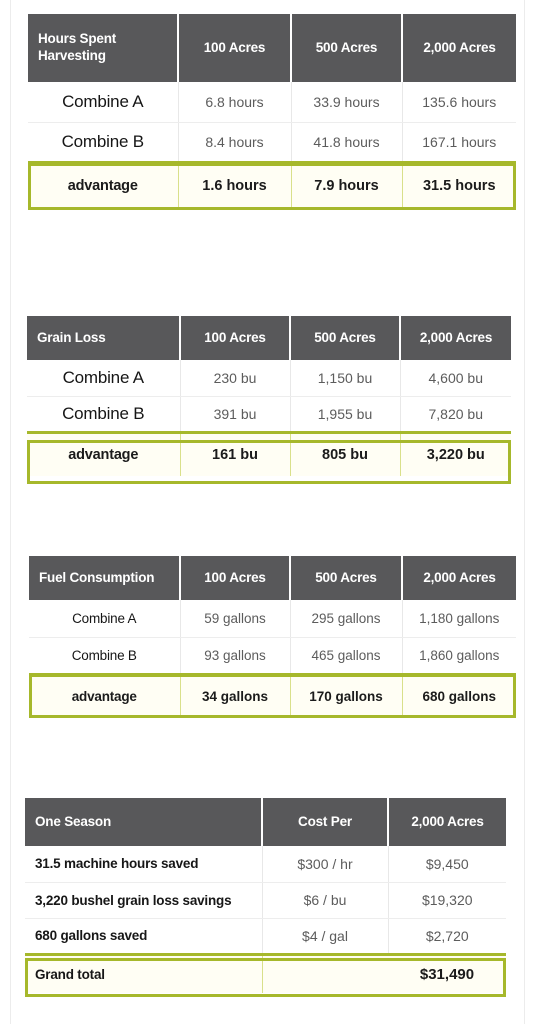 This screenshot has width=538, height=1024. I want to click on column-header-title: Hours Spent Harvesting, so click(103, 48).